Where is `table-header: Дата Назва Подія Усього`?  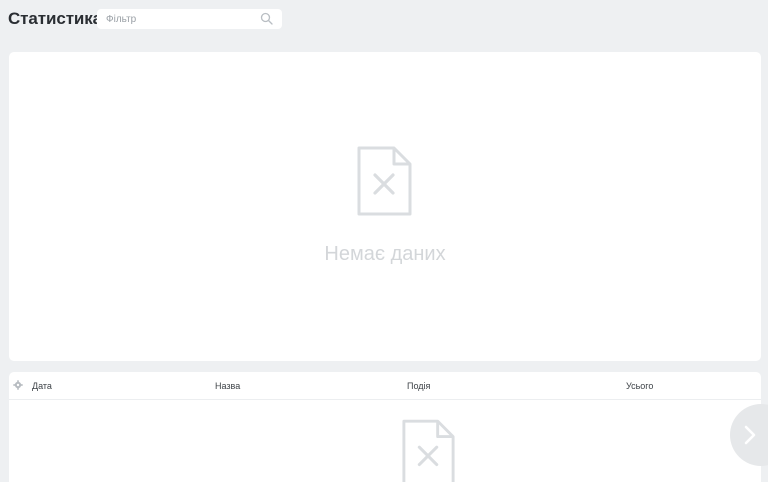
table-header: Дата Назва Подія Усього is located at coordinates (385, 386).